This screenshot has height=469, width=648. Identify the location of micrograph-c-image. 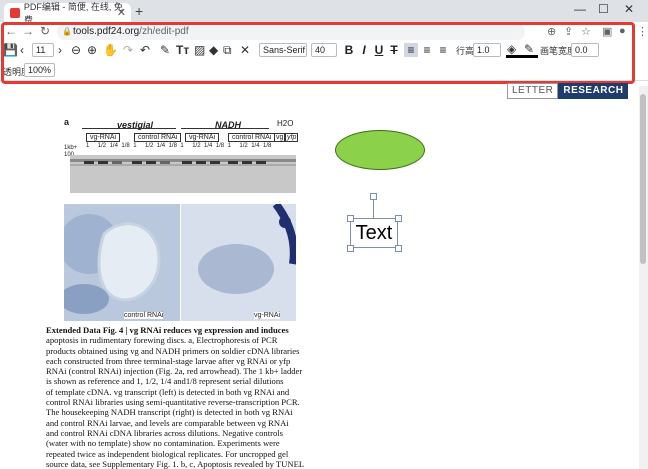
(238, 262).